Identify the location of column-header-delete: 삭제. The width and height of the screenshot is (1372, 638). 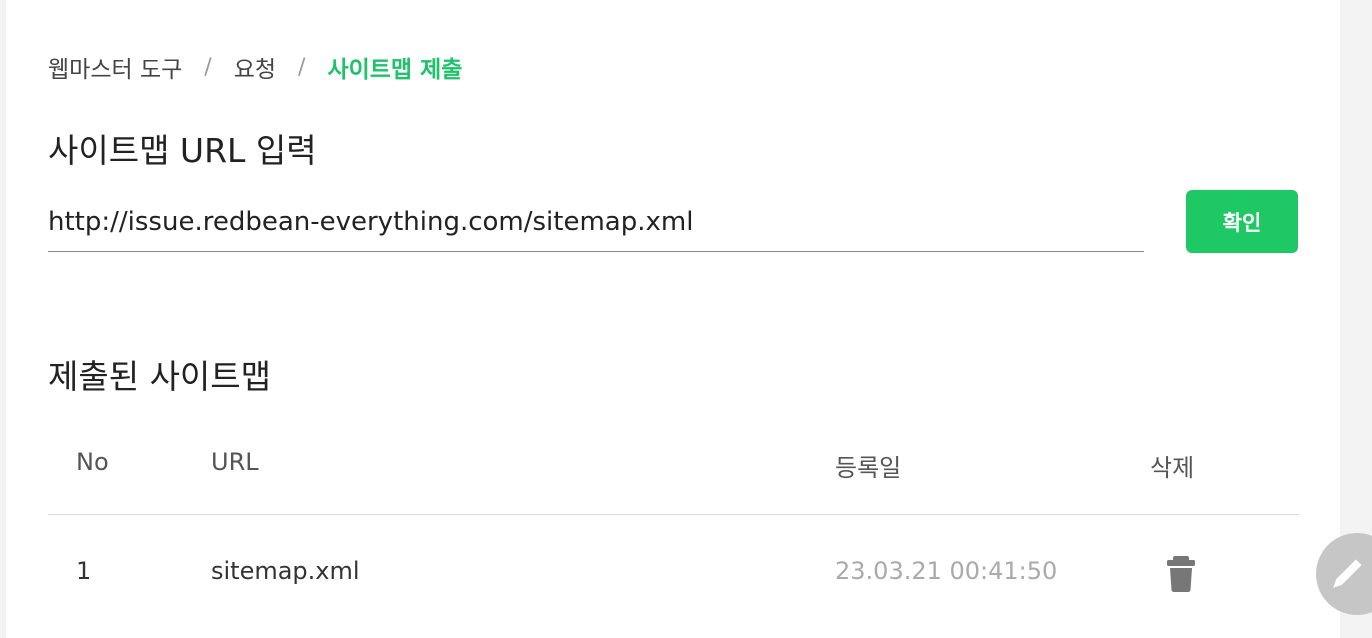
(1172, 468).